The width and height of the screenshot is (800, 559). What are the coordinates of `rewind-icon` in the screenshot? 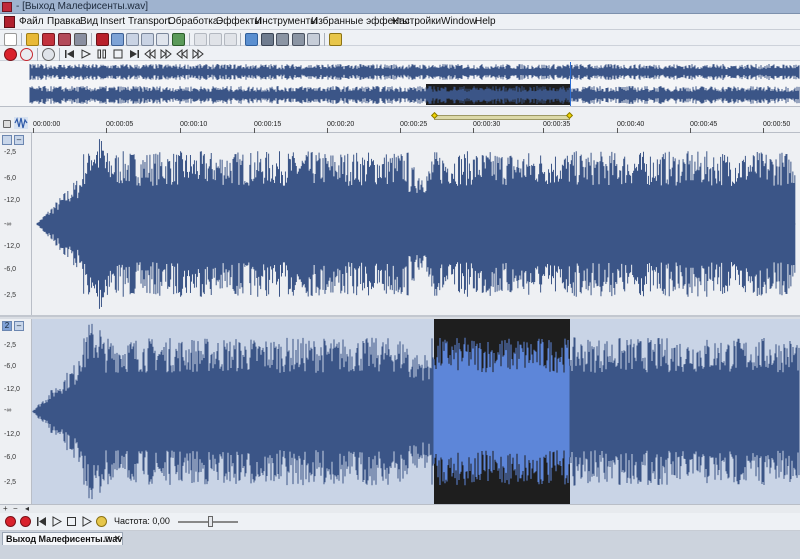 It's located at (150, 54).